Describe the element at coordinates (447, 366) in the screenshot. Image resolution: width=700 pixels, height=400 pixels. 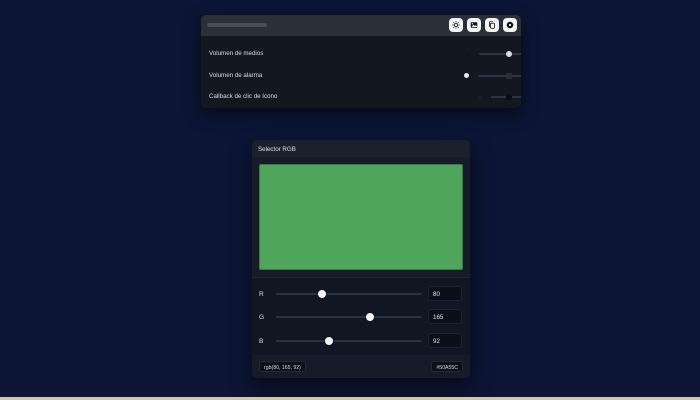
I see `hex-text-chip: #50A55C` at that location.